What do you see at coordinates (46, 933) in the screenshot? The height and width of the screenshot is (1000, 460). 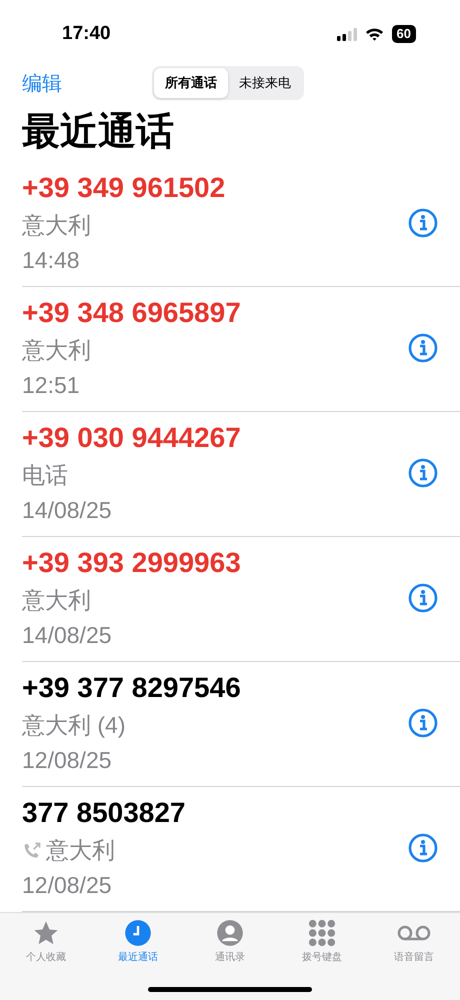 I see `star-icon` at bounding box center [46, 933].